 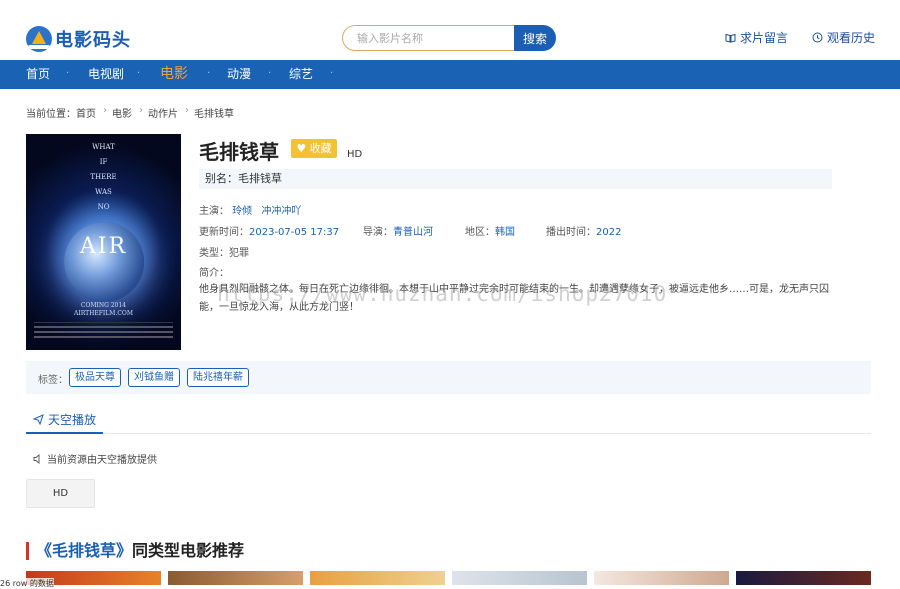 I want to click on intro-label: 简介：, so click(x=214, y=273).